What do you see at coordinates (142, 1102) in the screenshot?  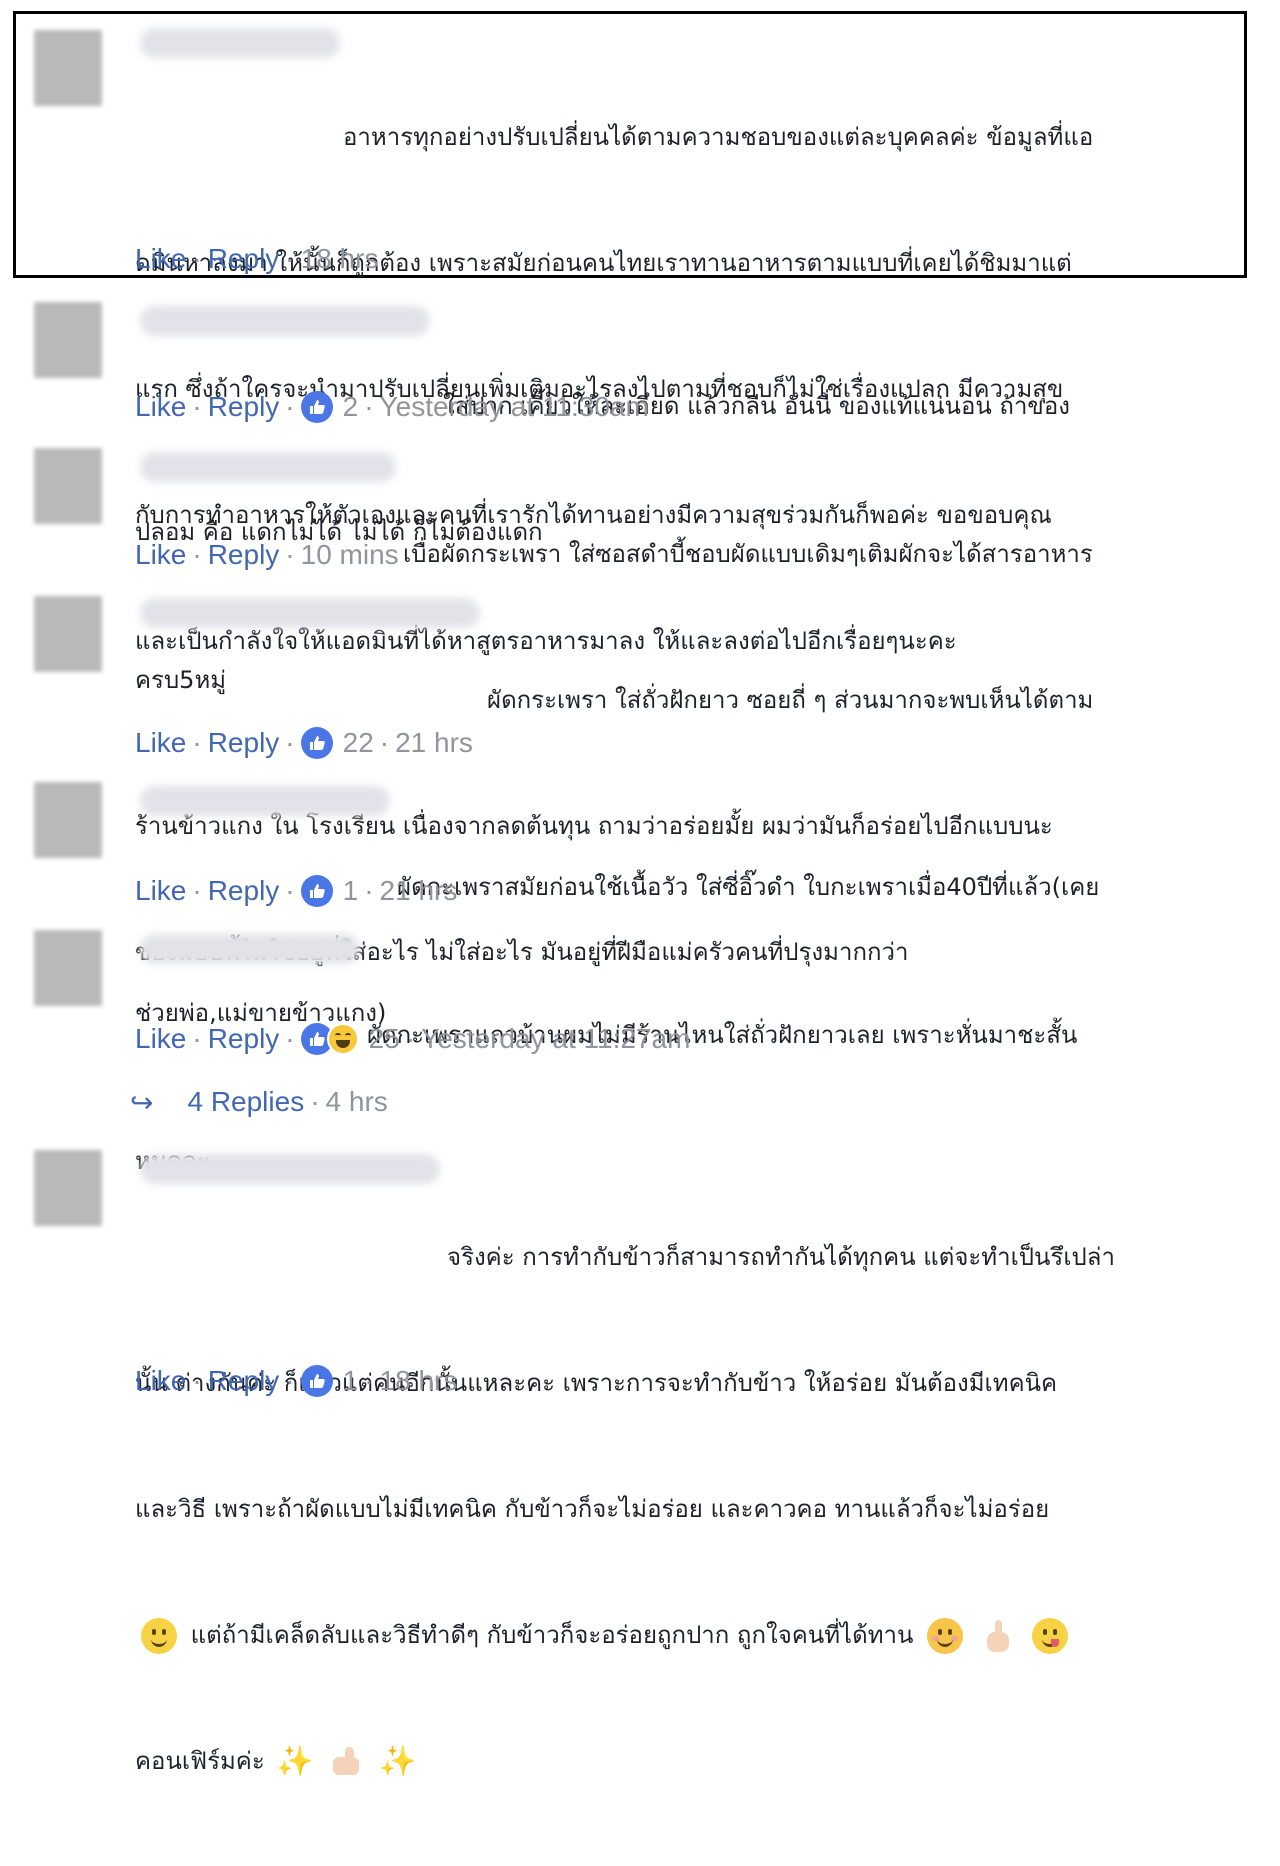 I see `reply-arrow-icon: ↪` at bounding box center [142, 1102].